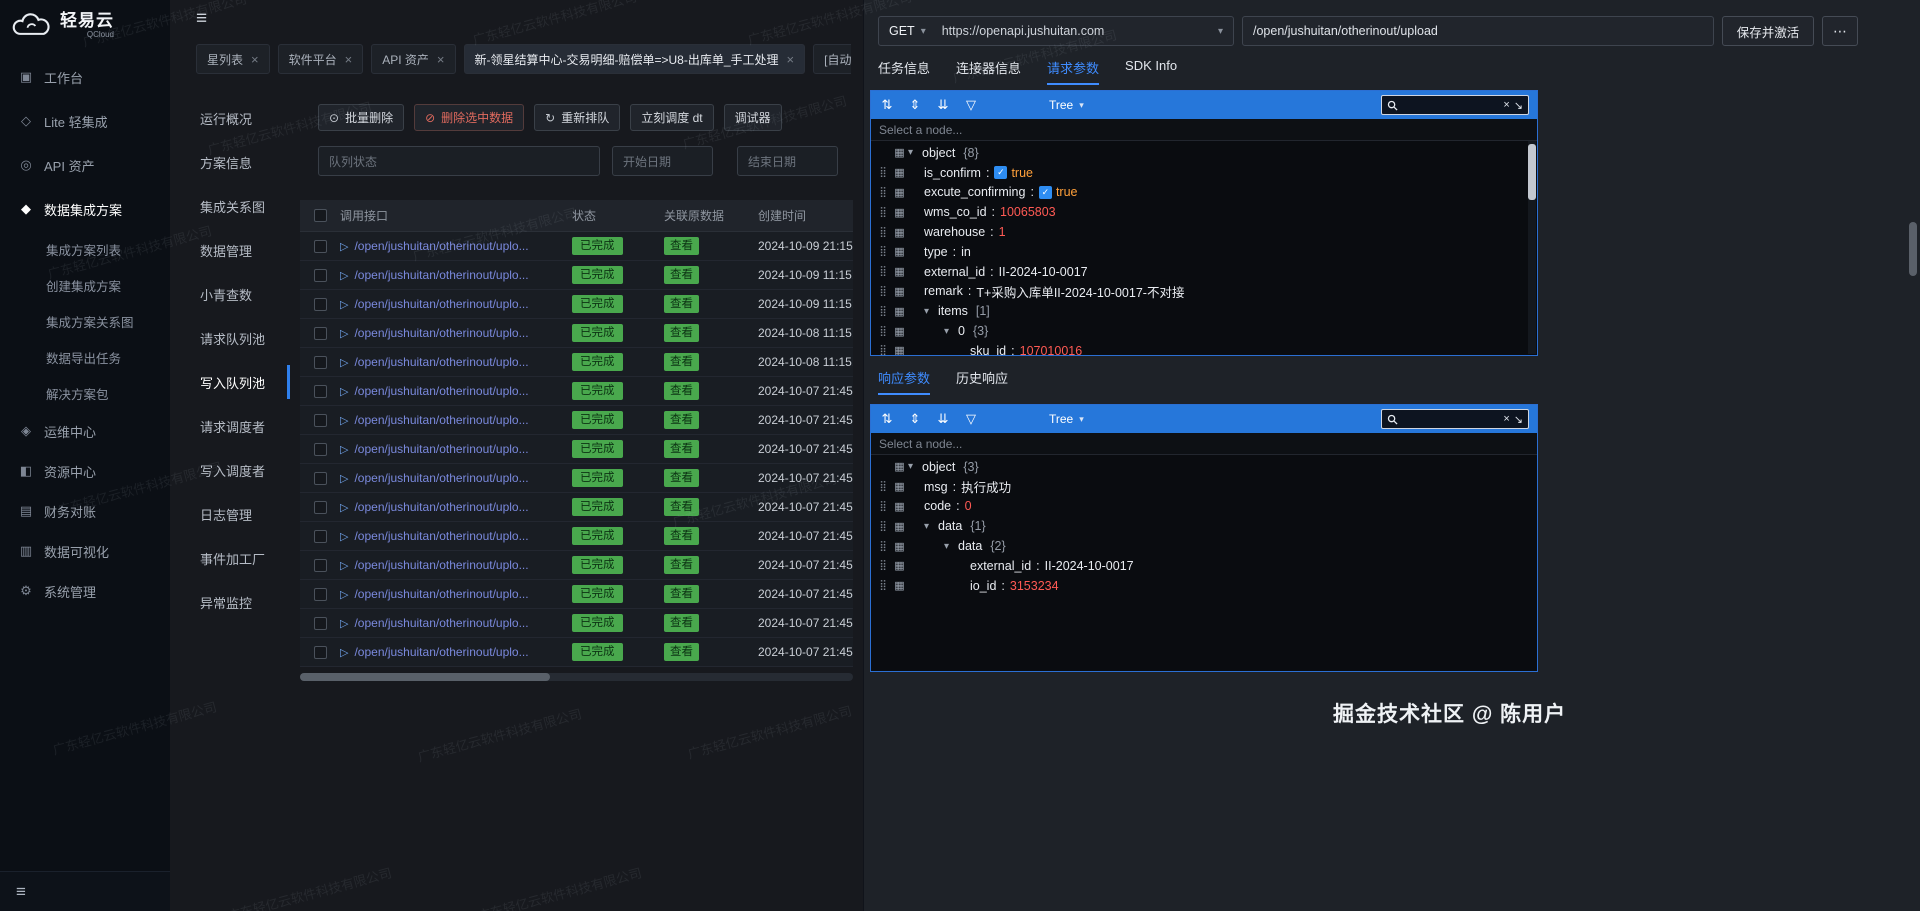 The width and height of the screenshot is (1920, 911). I want to click on view-mode-select: Tree ▾, so click(1066, 419).